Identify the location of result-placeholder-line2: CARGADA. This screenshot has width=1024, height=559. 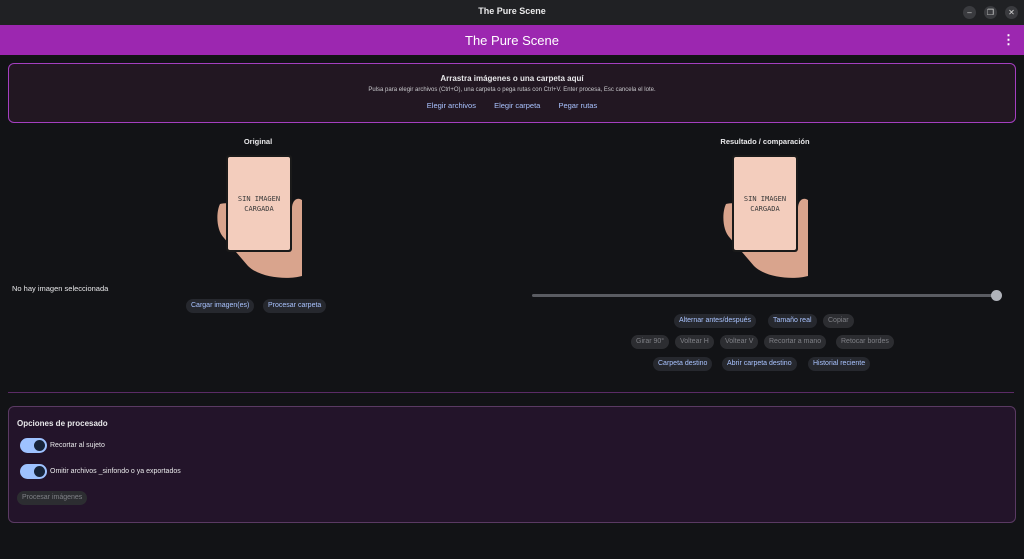
(765, 209).